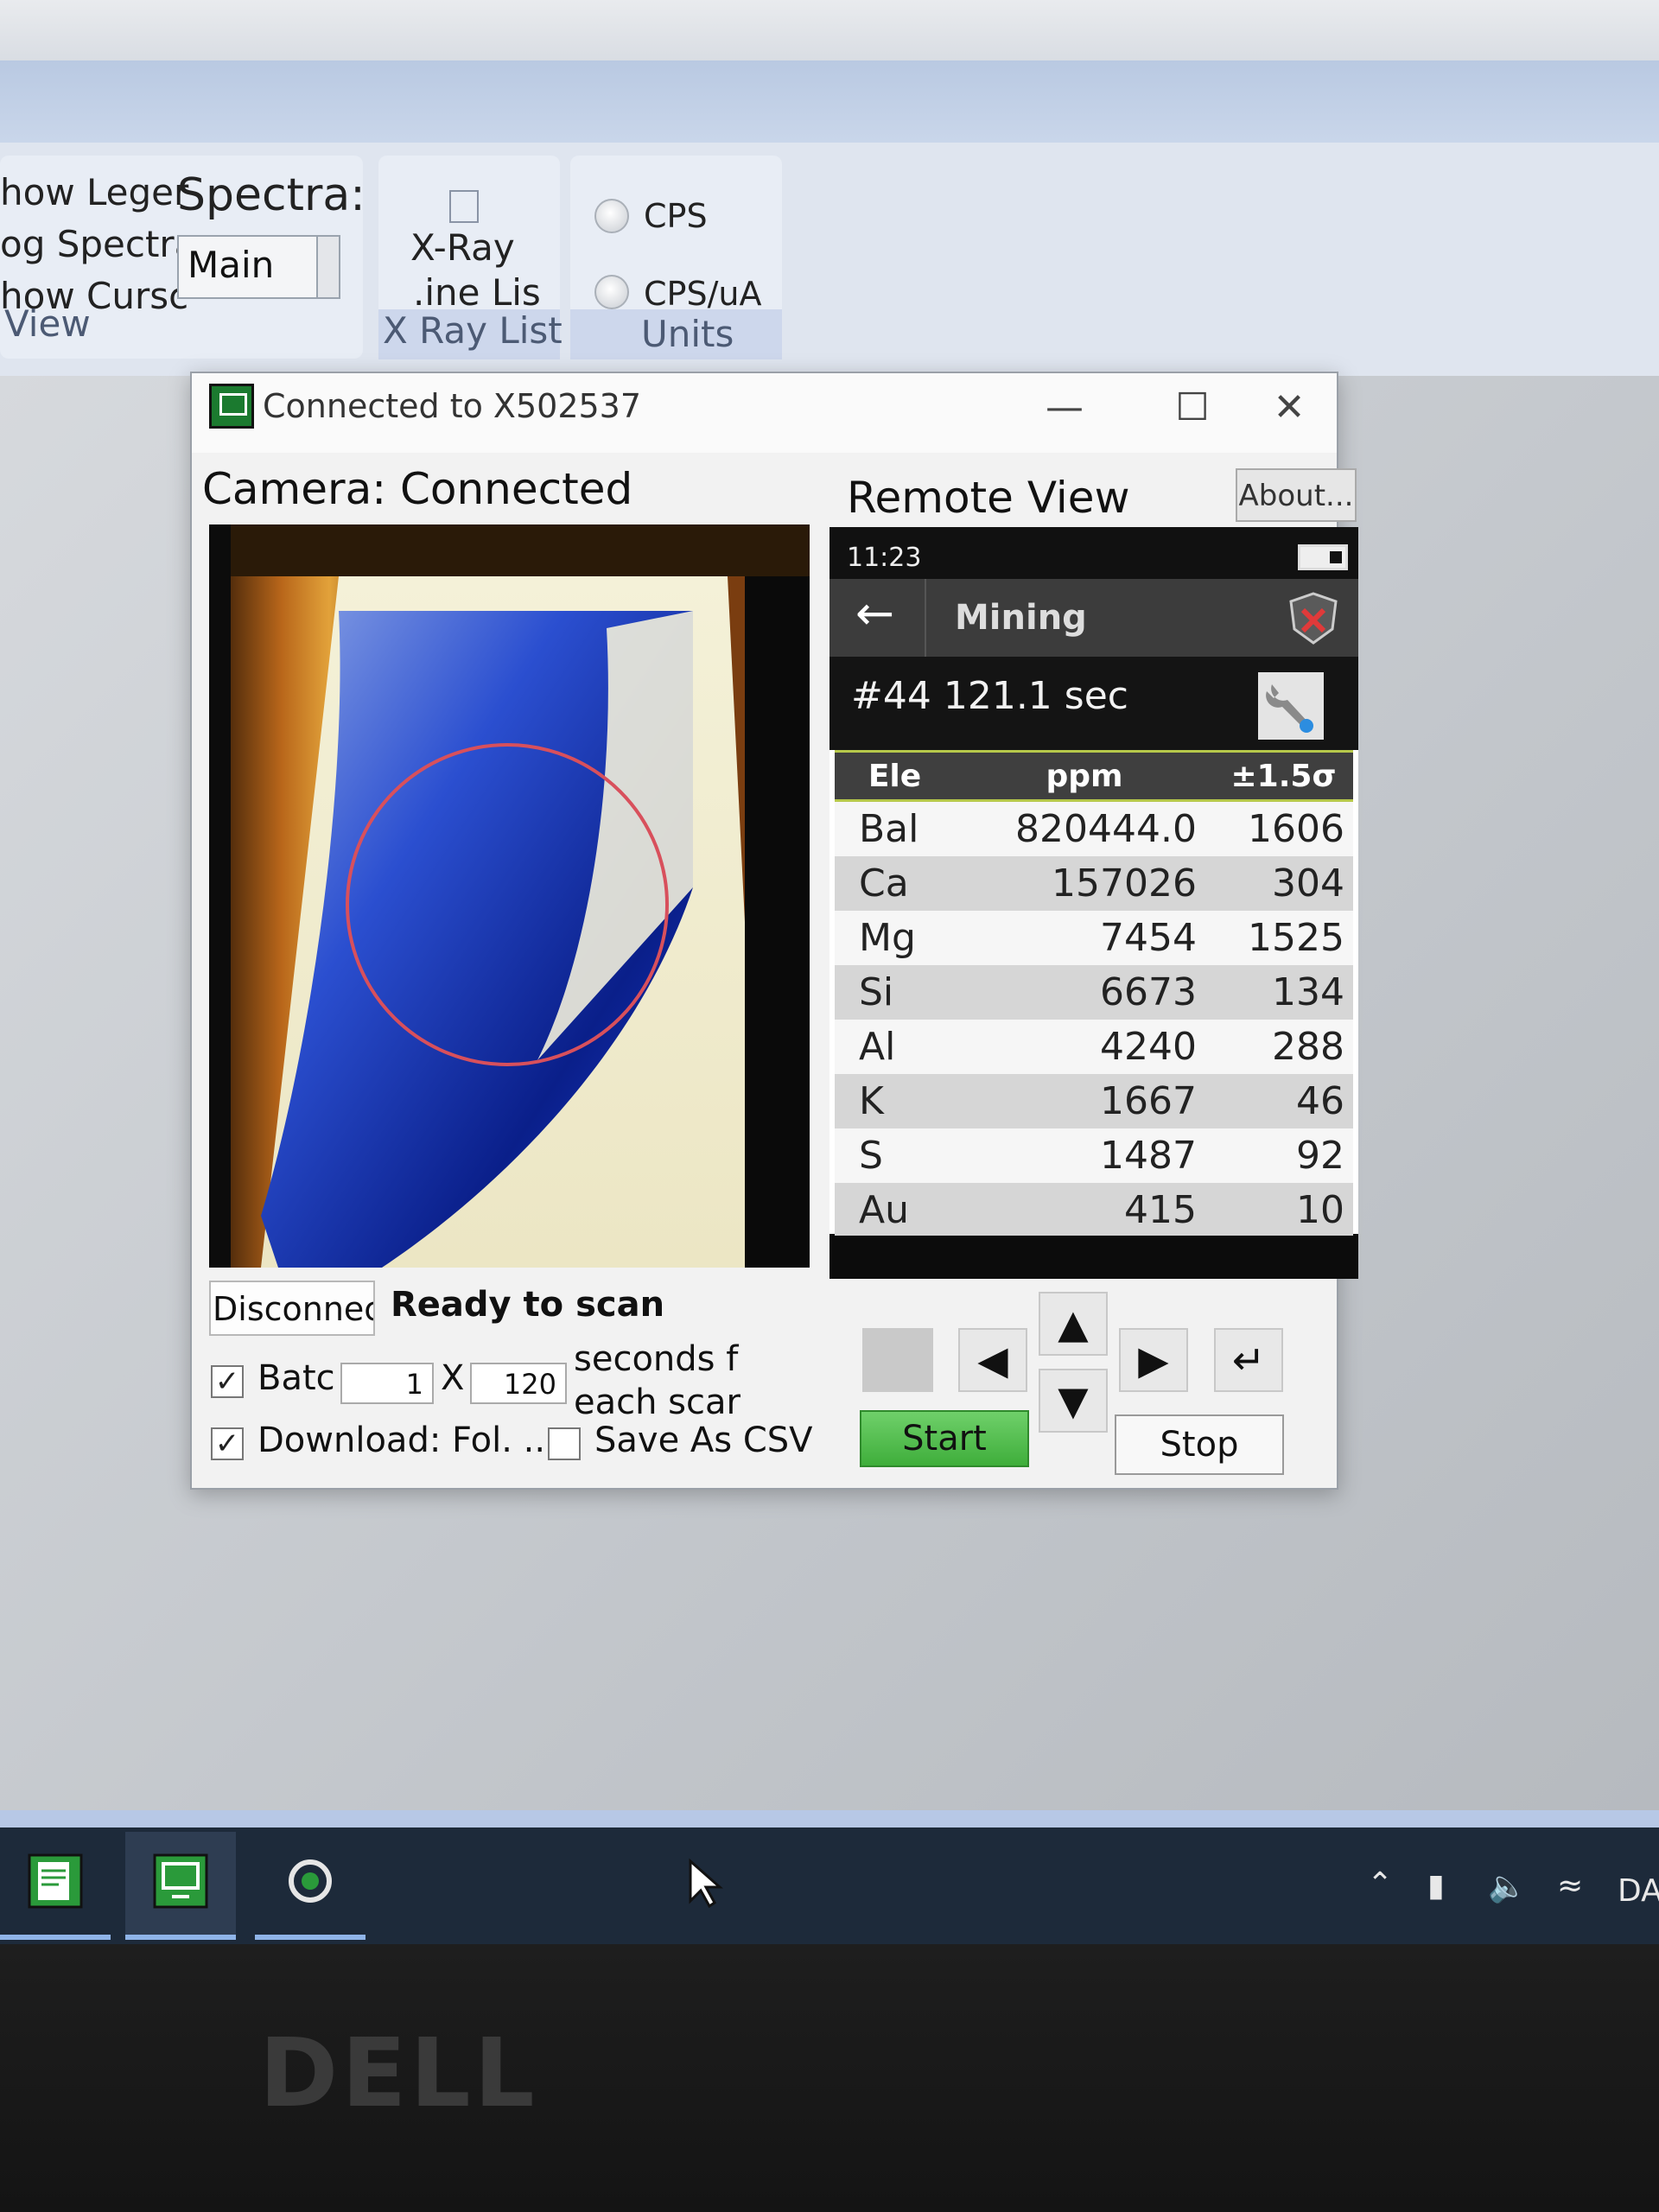  I want to click on error-cell: 288, so click(1283, 1047).